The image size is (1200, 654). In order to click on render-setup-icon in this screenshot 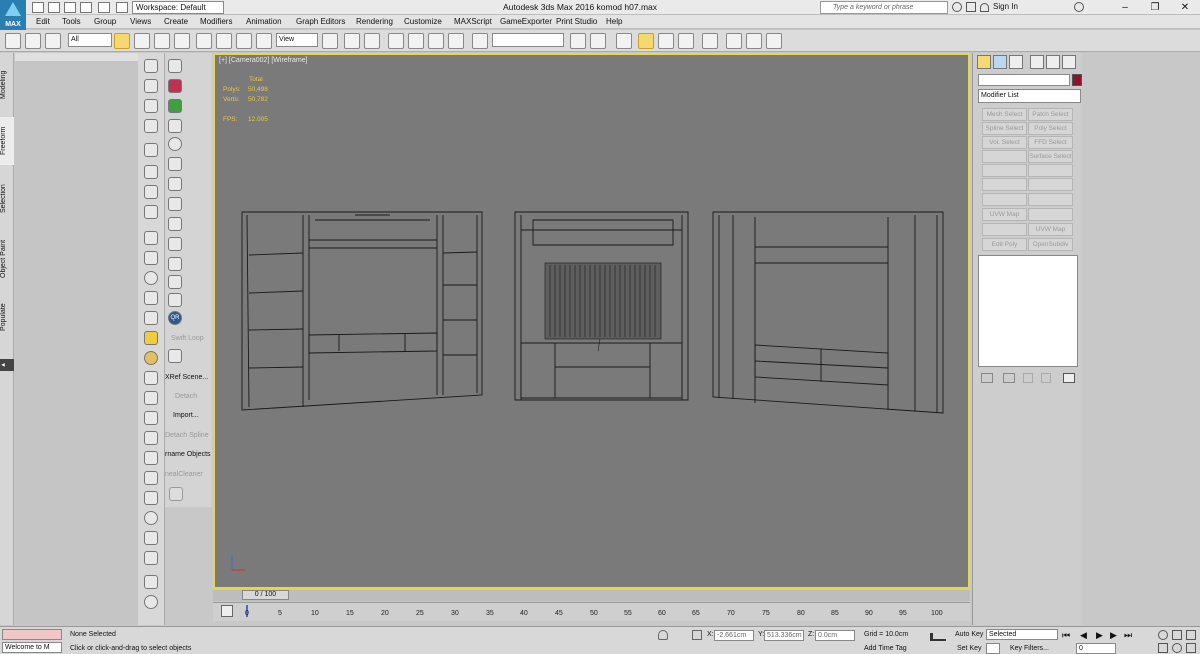, I will do `click(734, 41)`.